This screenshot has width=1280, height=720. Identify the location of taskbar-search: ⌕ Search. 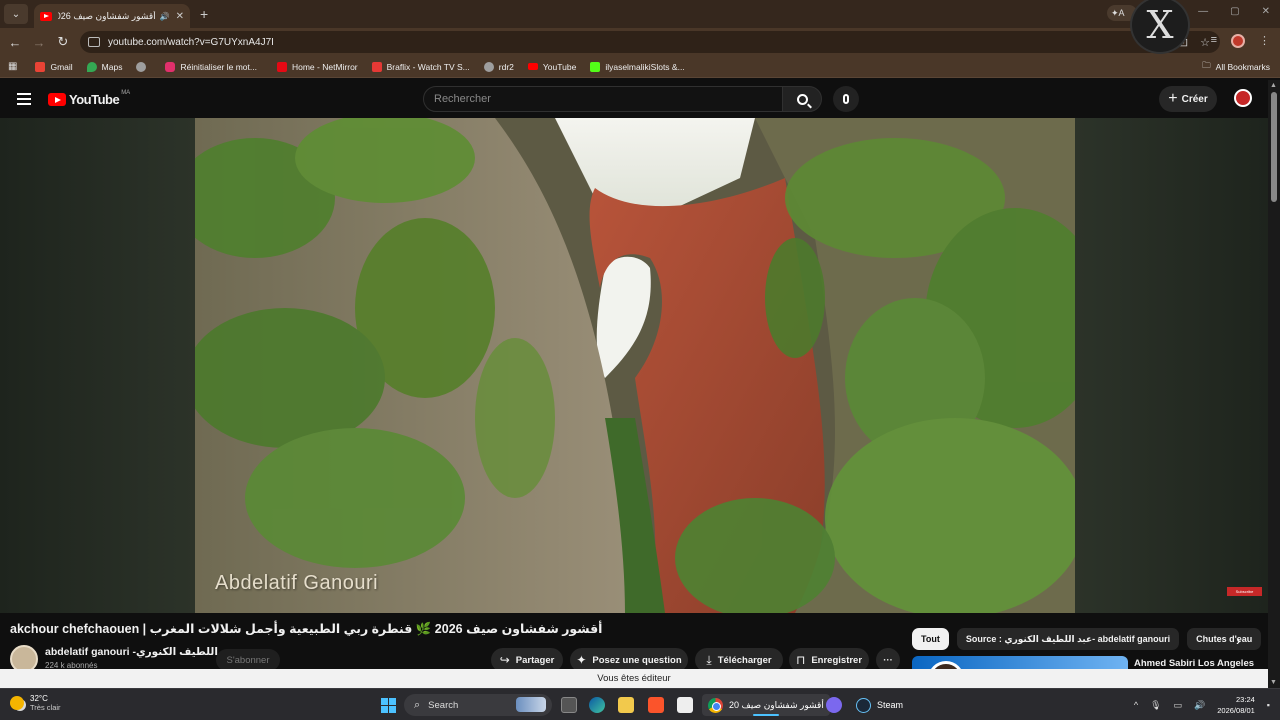
(478, 705).